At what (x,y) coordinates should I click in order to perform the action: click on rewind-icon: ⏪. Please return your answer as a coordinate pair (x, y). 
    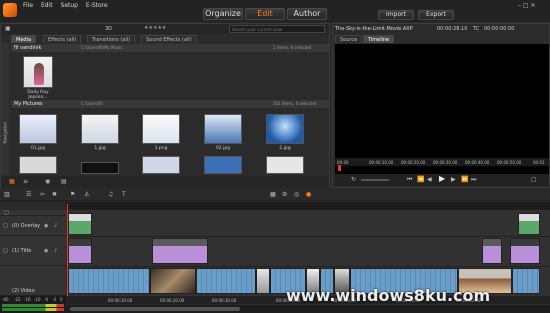
    Looking at the image, I should click on (420, 180).